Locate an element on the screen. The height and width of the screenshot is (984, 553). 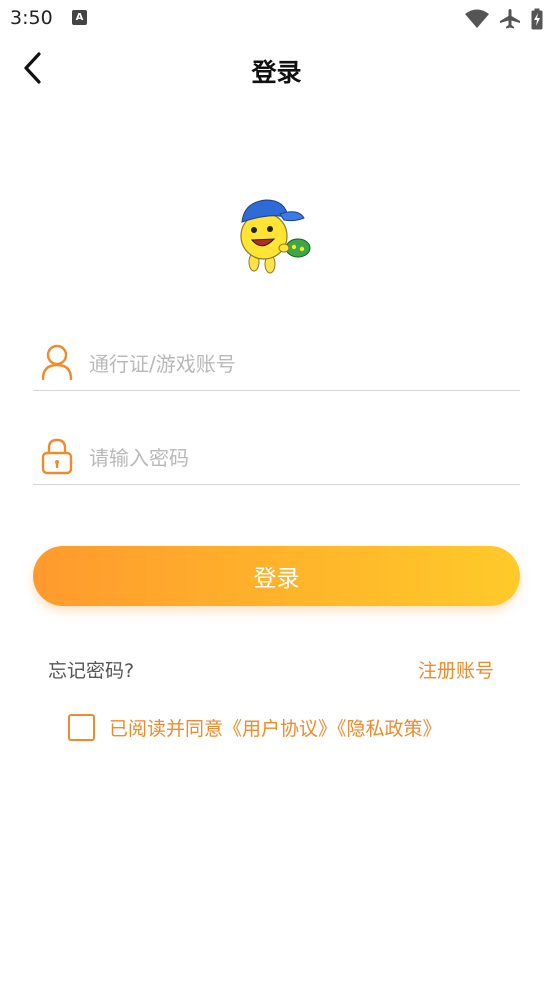
agreement-row: 已阅读并同意《用户协议》《隐私政策》 is located at coordinates (255, 727).